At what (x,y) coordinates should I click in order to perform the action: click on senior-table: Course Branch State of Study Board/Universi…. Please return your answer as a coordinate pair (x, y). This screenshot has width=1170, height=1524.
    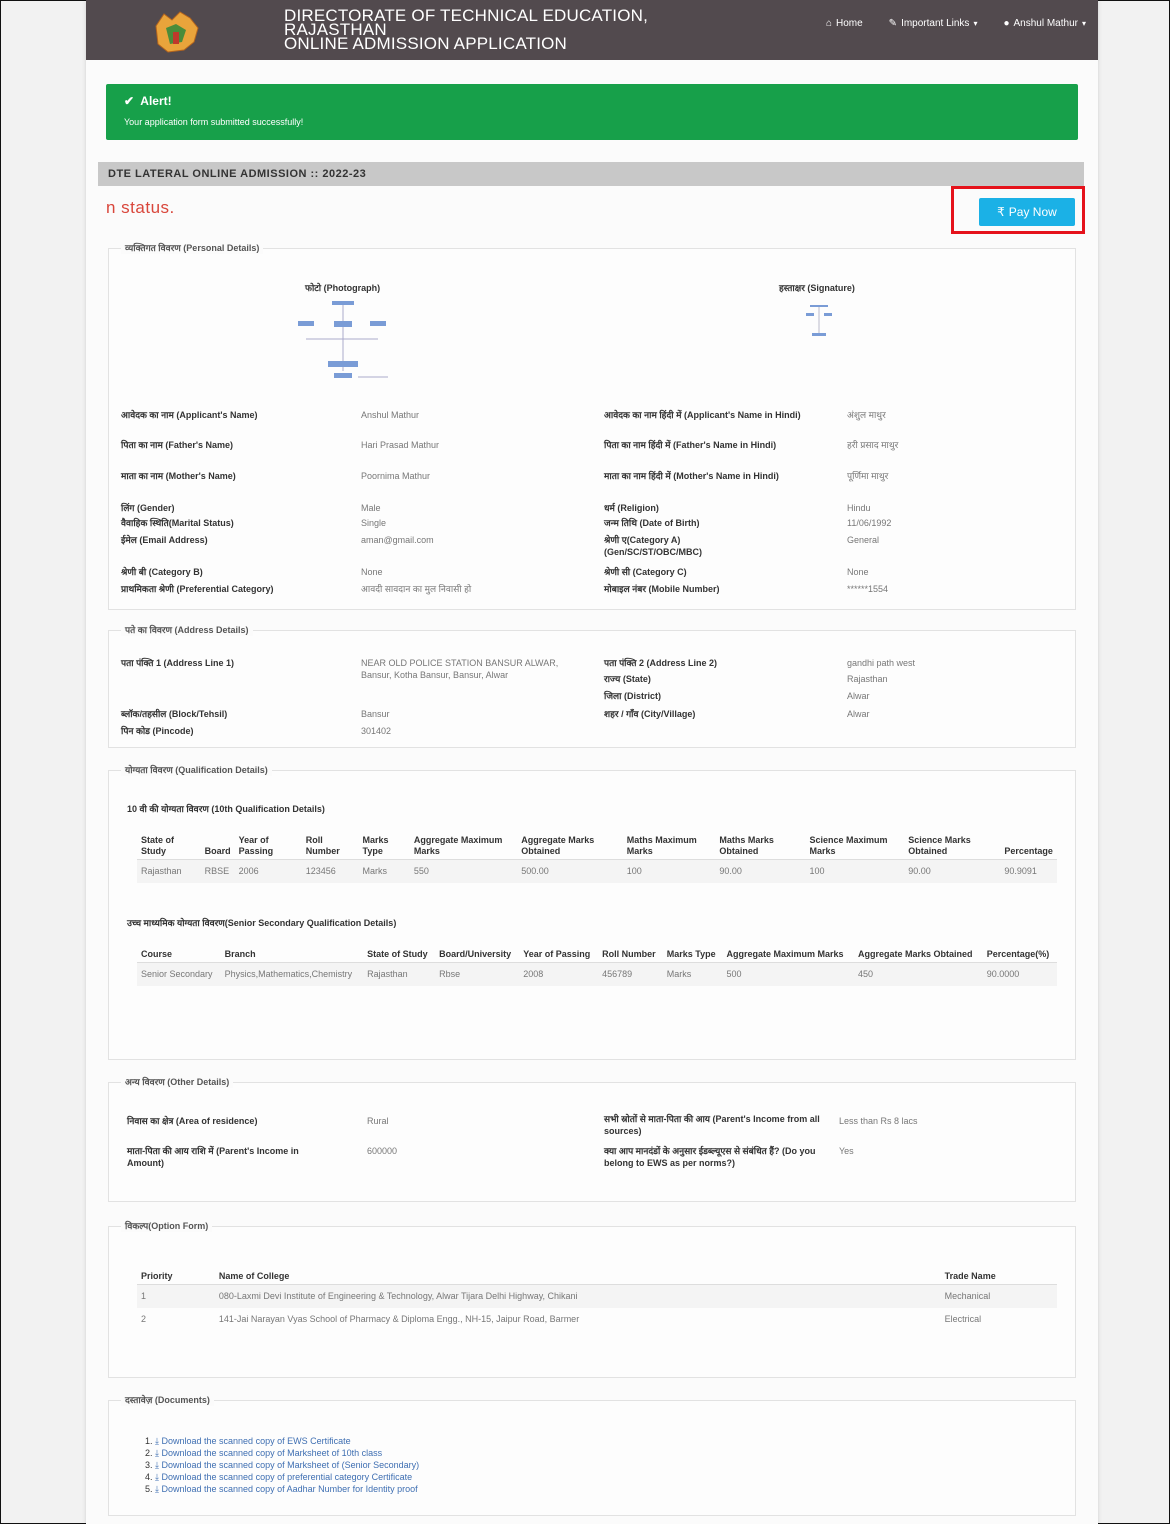
    Looking at the image, I should click on (597, 966).